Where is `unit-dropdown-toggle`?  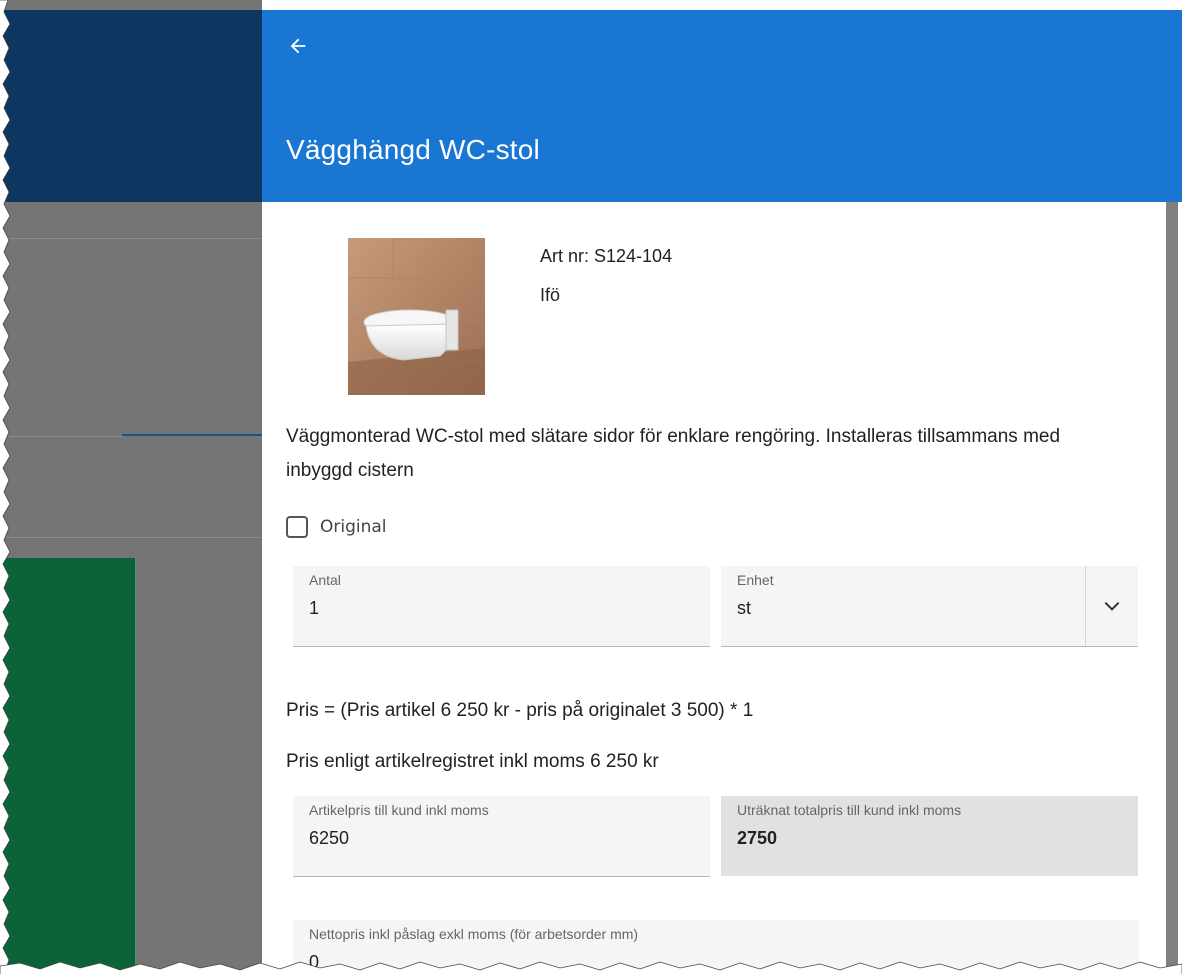 unit-dropdown-toggle is located at coordinates (1111, 606).